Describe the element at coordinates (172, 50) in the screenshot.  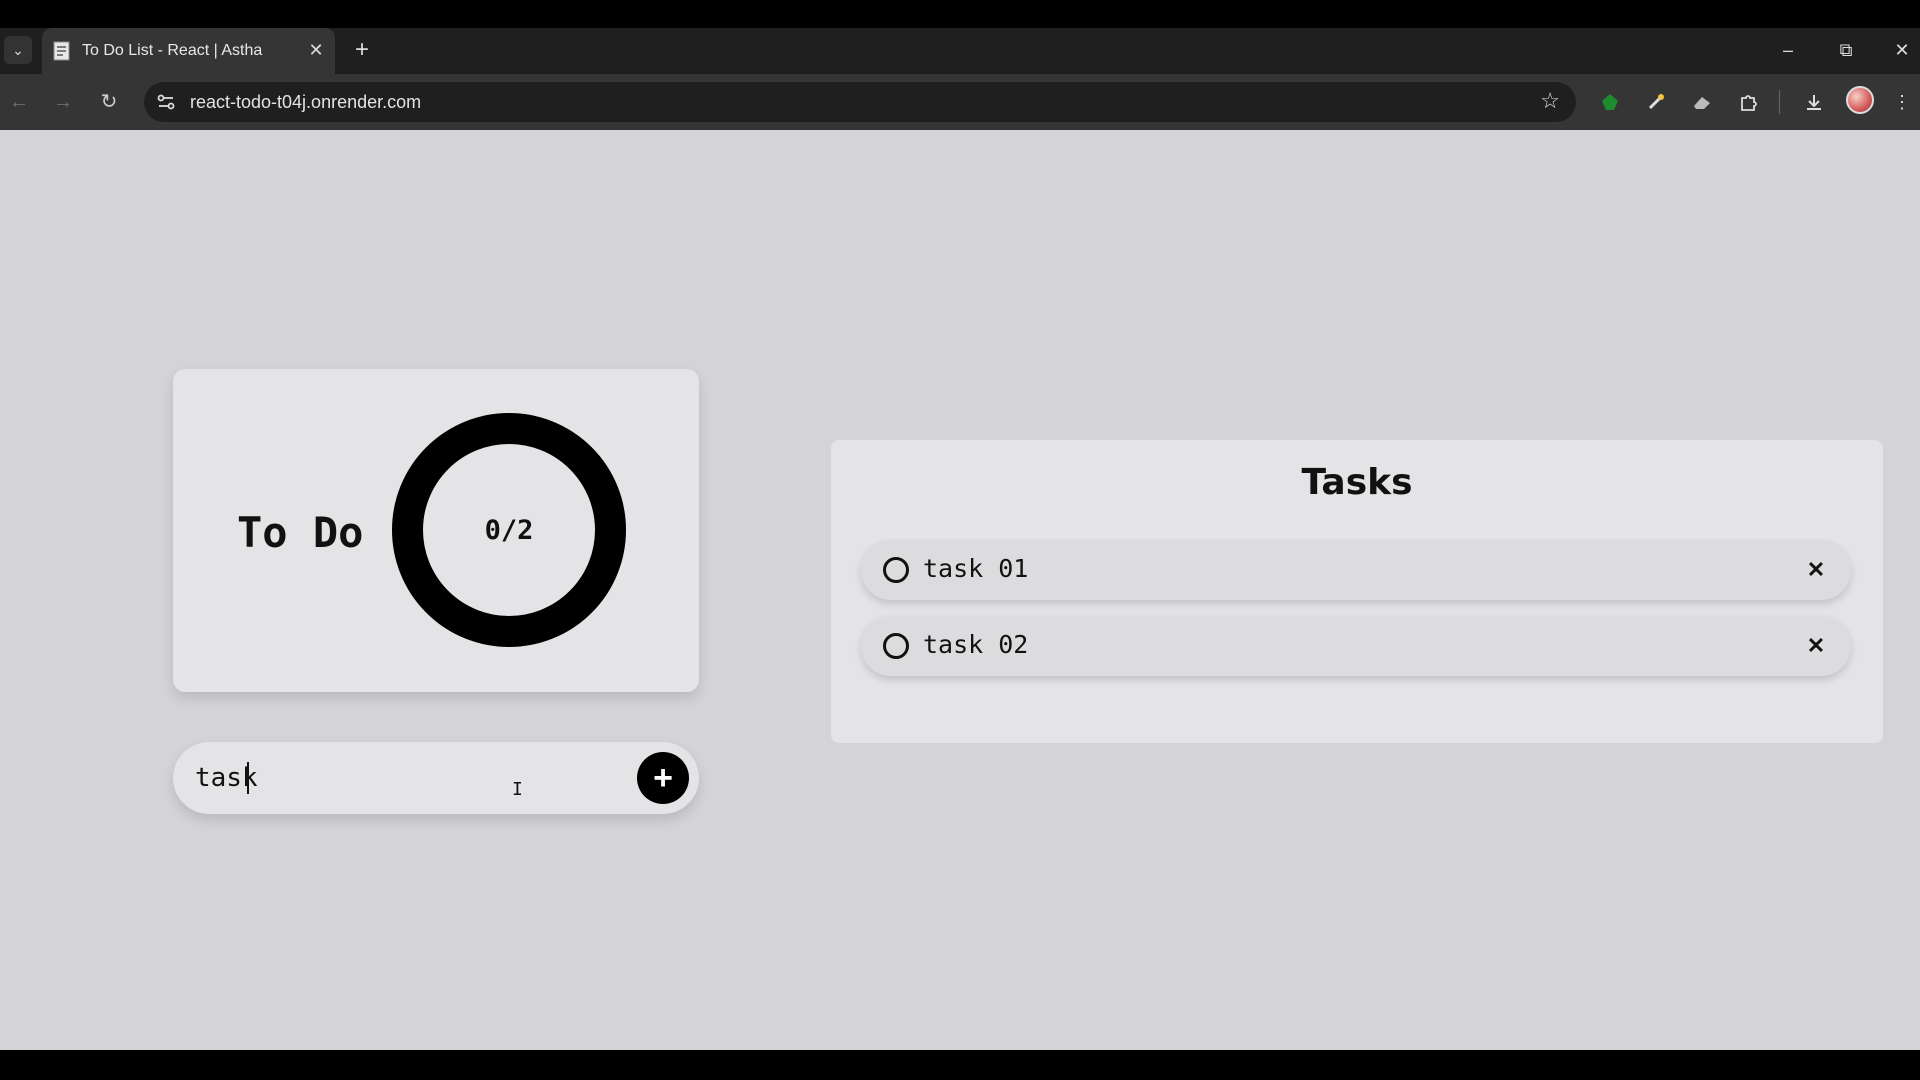
I see `tab-title: To Do List - React | Astha` at that location.